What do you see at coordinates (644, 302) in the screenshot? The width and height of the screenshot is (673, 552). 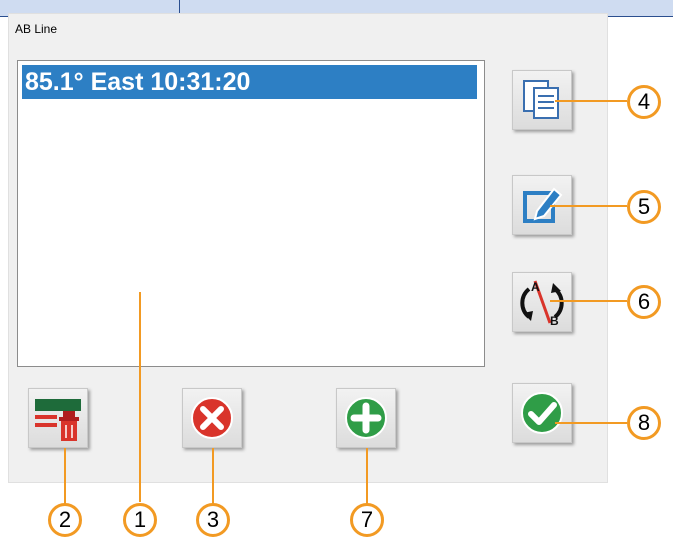 I see `callout-6: 6` at bounding box center [644, 302].